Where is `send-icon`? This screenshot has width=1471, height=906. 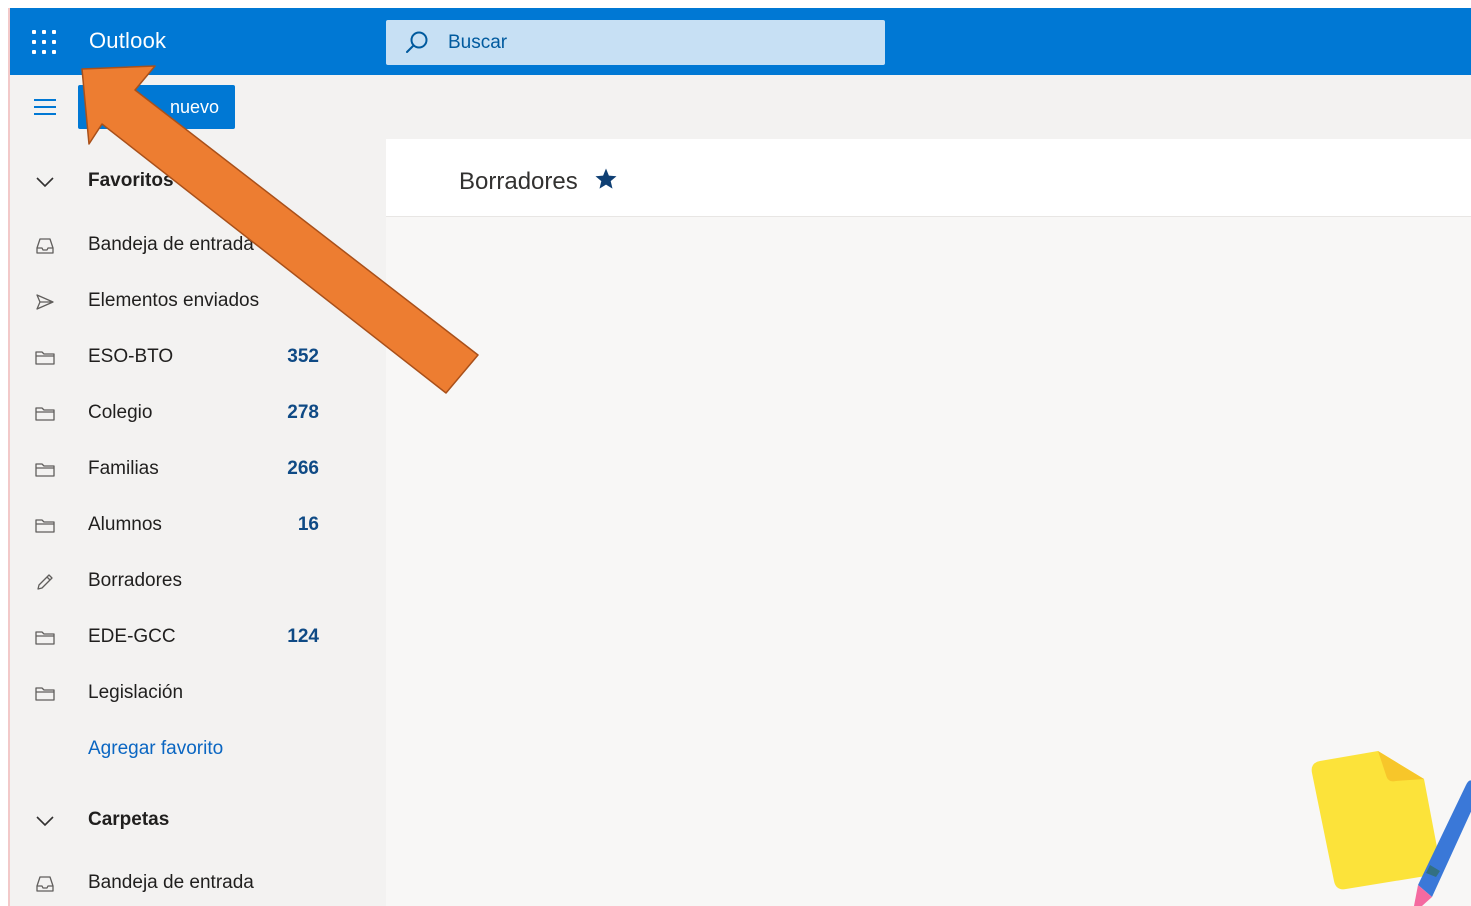
send-icon is located at coordinates (45, 302).